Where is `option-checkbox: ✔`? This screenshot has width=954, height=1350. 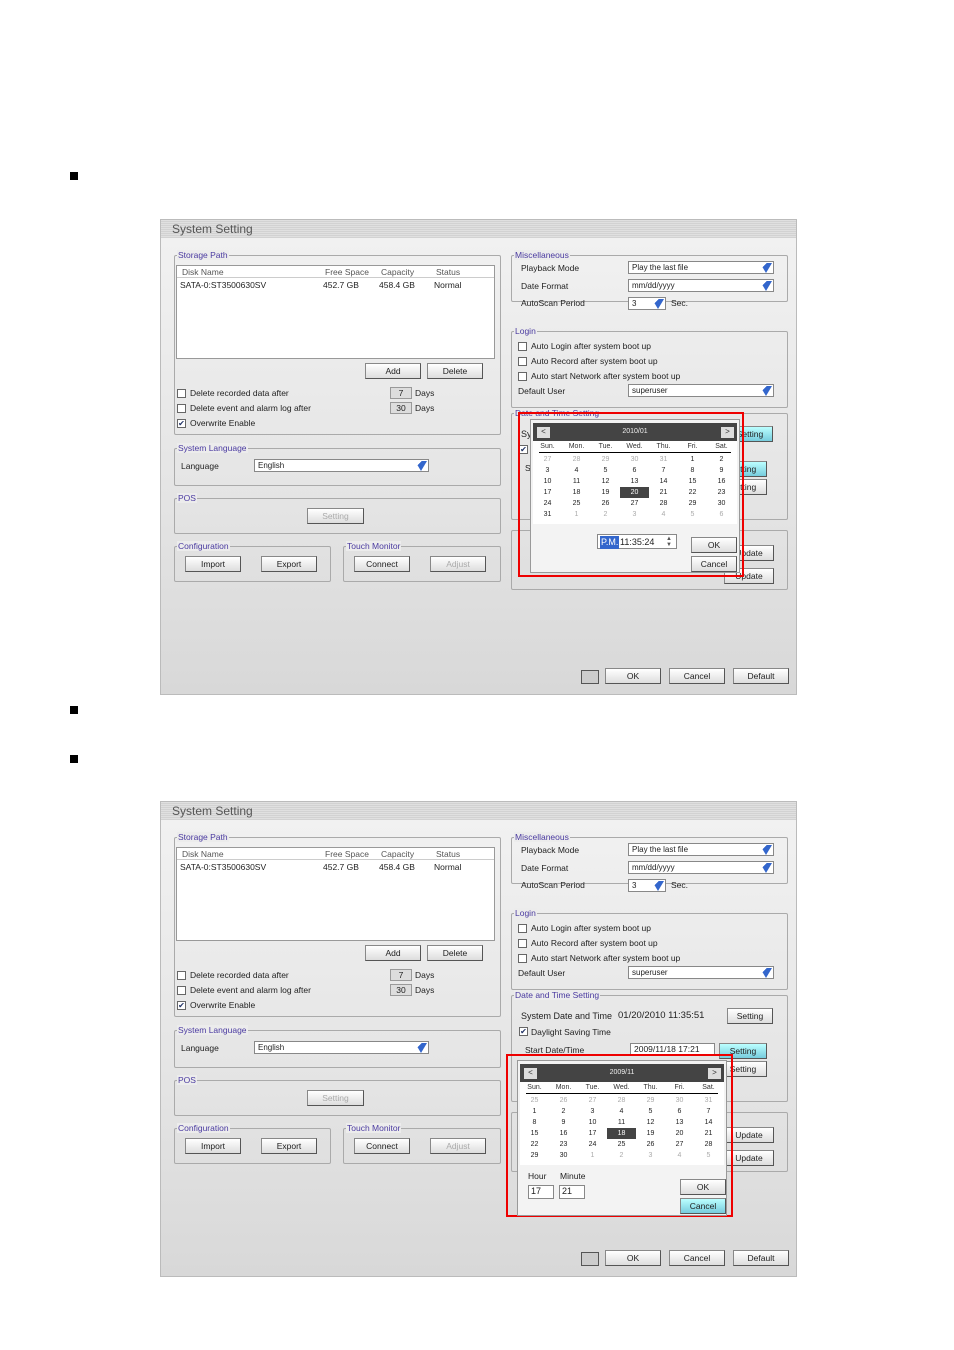
option-checkbox: ✔ is located at coordinates (181, 423).